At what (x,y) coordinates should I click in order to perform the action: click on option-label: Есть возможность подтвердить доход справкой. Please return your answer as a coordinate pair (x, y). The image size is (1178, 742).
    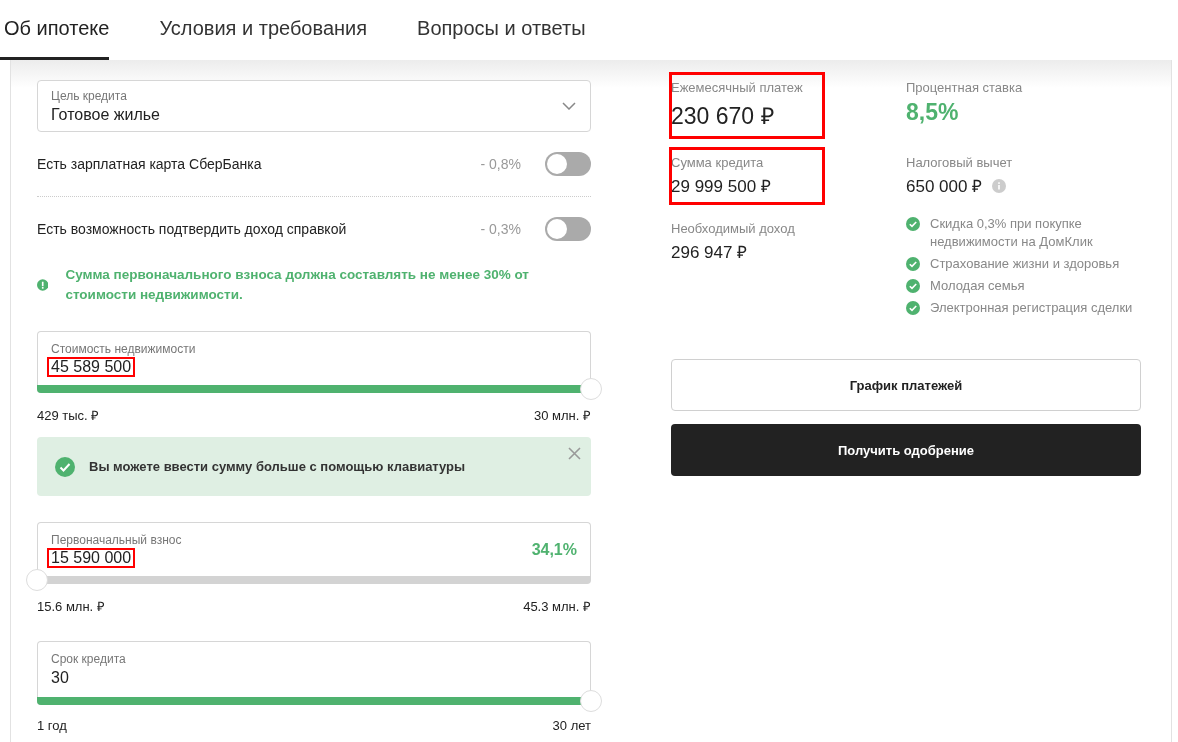
    Looking at the image, I should click on (192, 229).